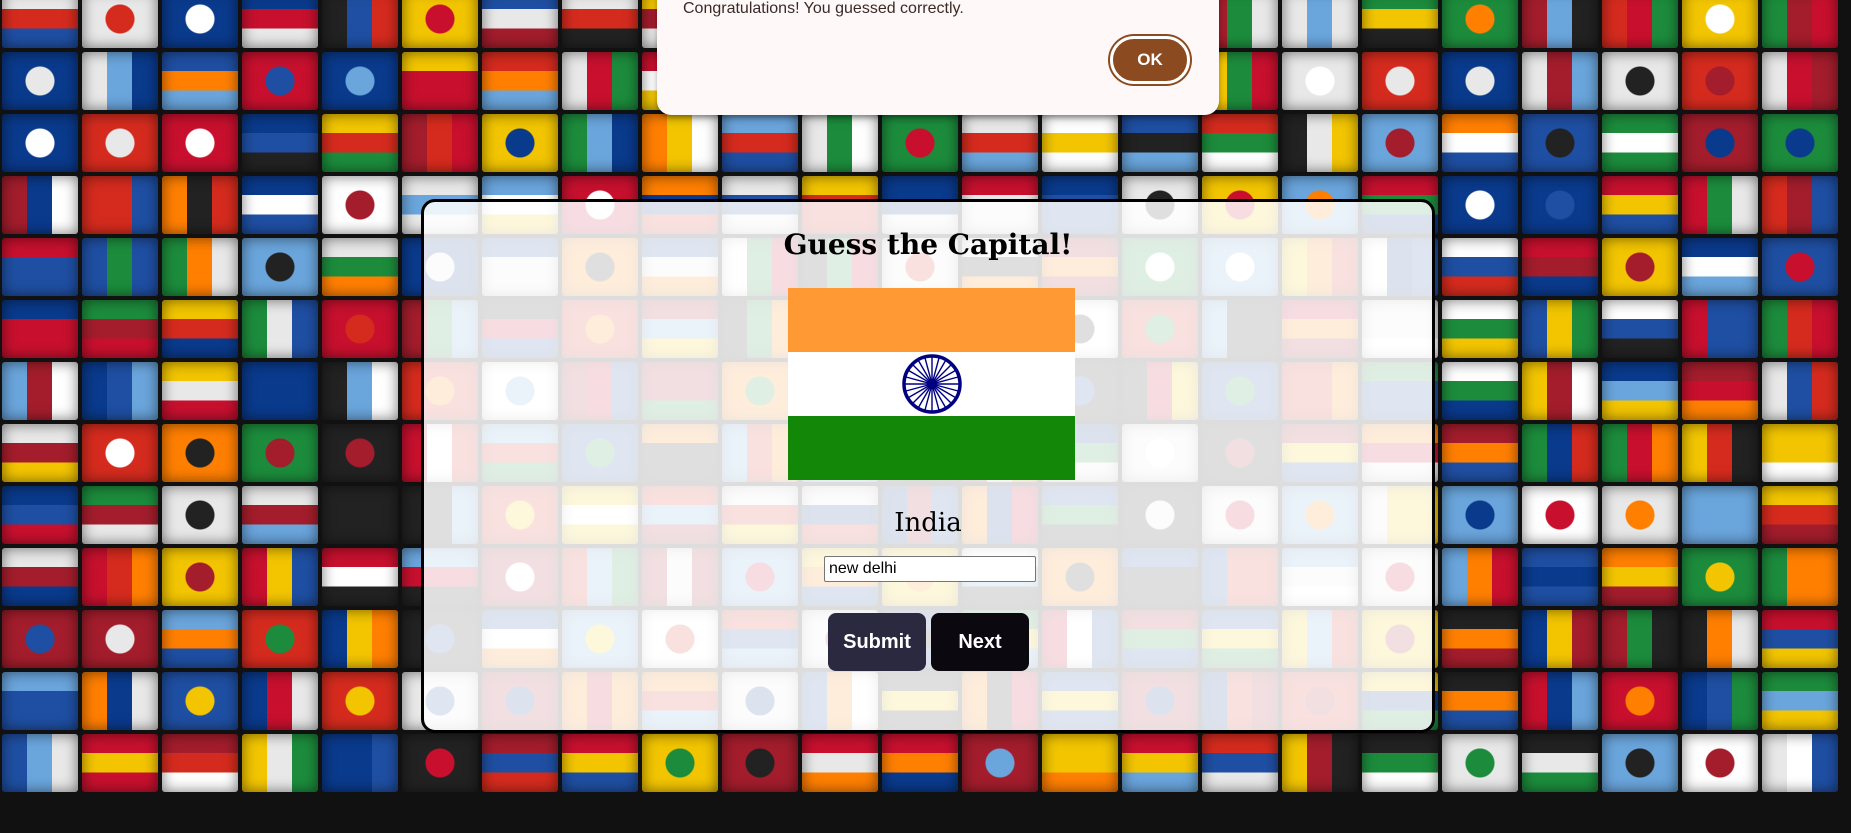 Image resolution: width=1851 pixels, height=833 pixels. What do you see at coordinates (980, 642) in the screenshot?
I see `next-button: Next` at bounding box center [980, 642].